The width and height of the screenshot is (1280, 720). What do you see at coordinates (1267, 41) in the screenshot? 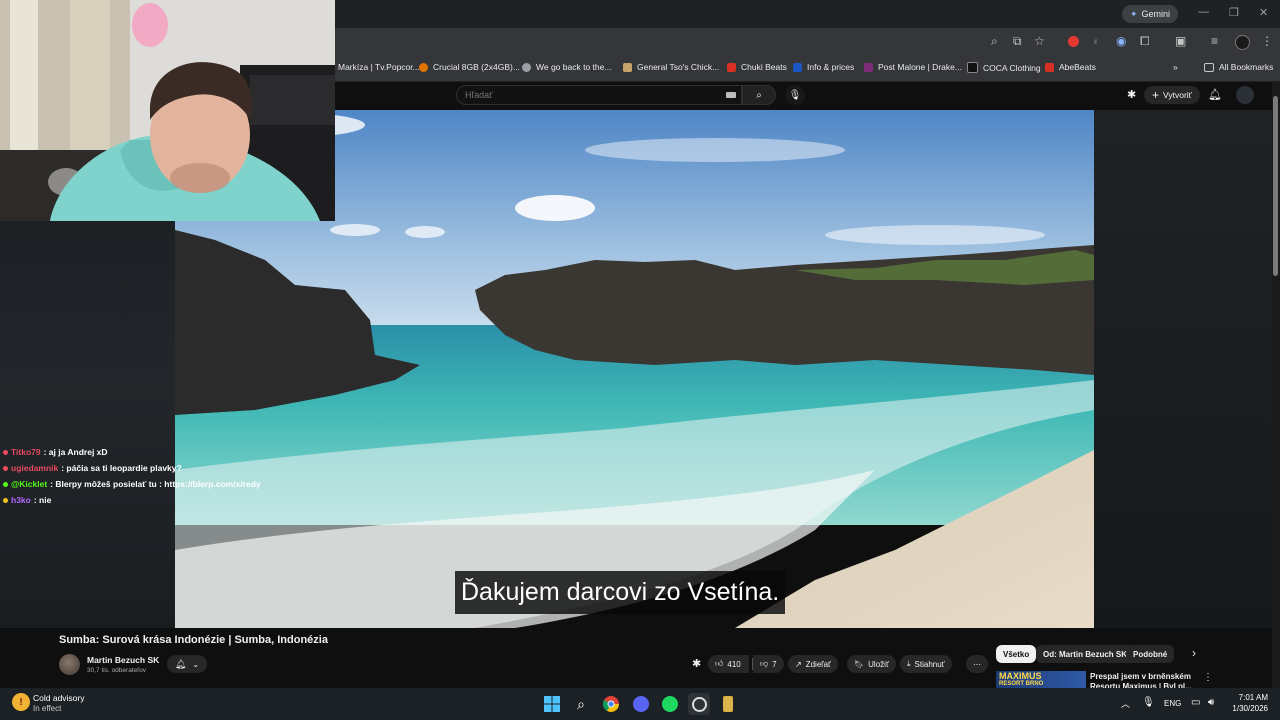
I see `browser-menu-icon: ⋮` at bounding box center [1267, 41].